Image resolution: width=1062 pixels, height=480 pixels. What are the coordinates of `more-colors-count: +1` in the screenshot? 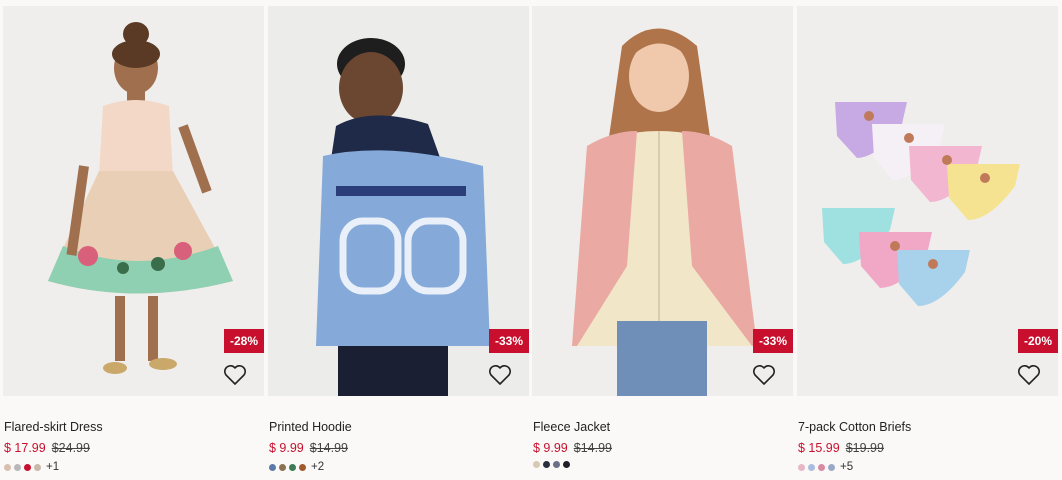 It's located at (53, 467).